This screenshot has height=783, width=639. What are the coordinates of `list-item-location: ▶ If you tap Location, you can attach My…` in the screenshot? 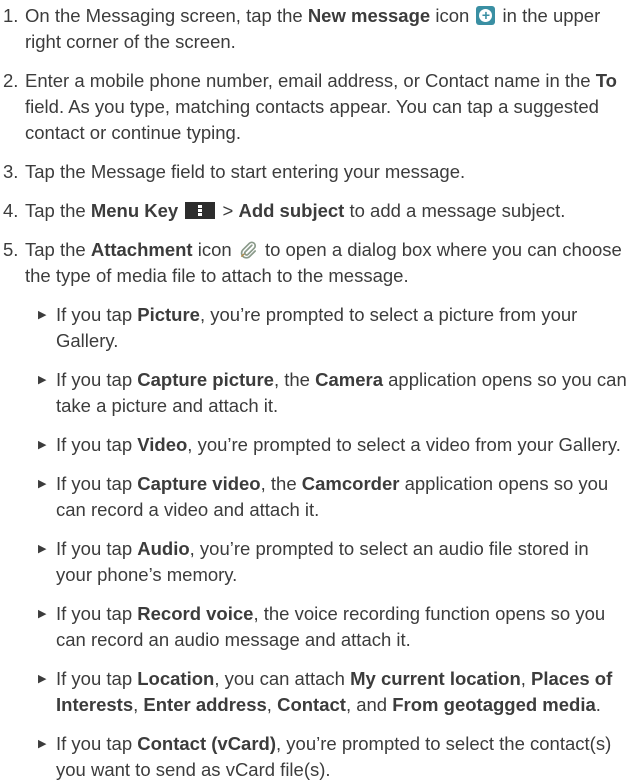 It's located at (319, 692).